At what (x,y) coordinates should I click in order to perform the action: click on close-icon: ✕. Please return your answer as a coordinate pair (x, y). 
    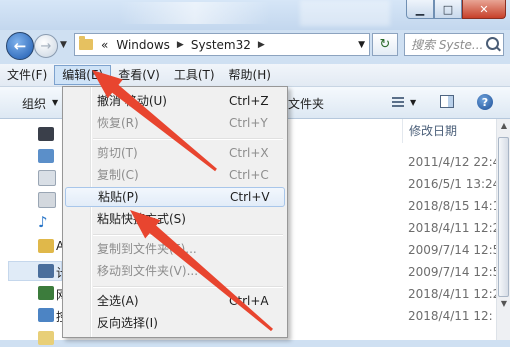
    Looking at the image, I should click on (484, 9).